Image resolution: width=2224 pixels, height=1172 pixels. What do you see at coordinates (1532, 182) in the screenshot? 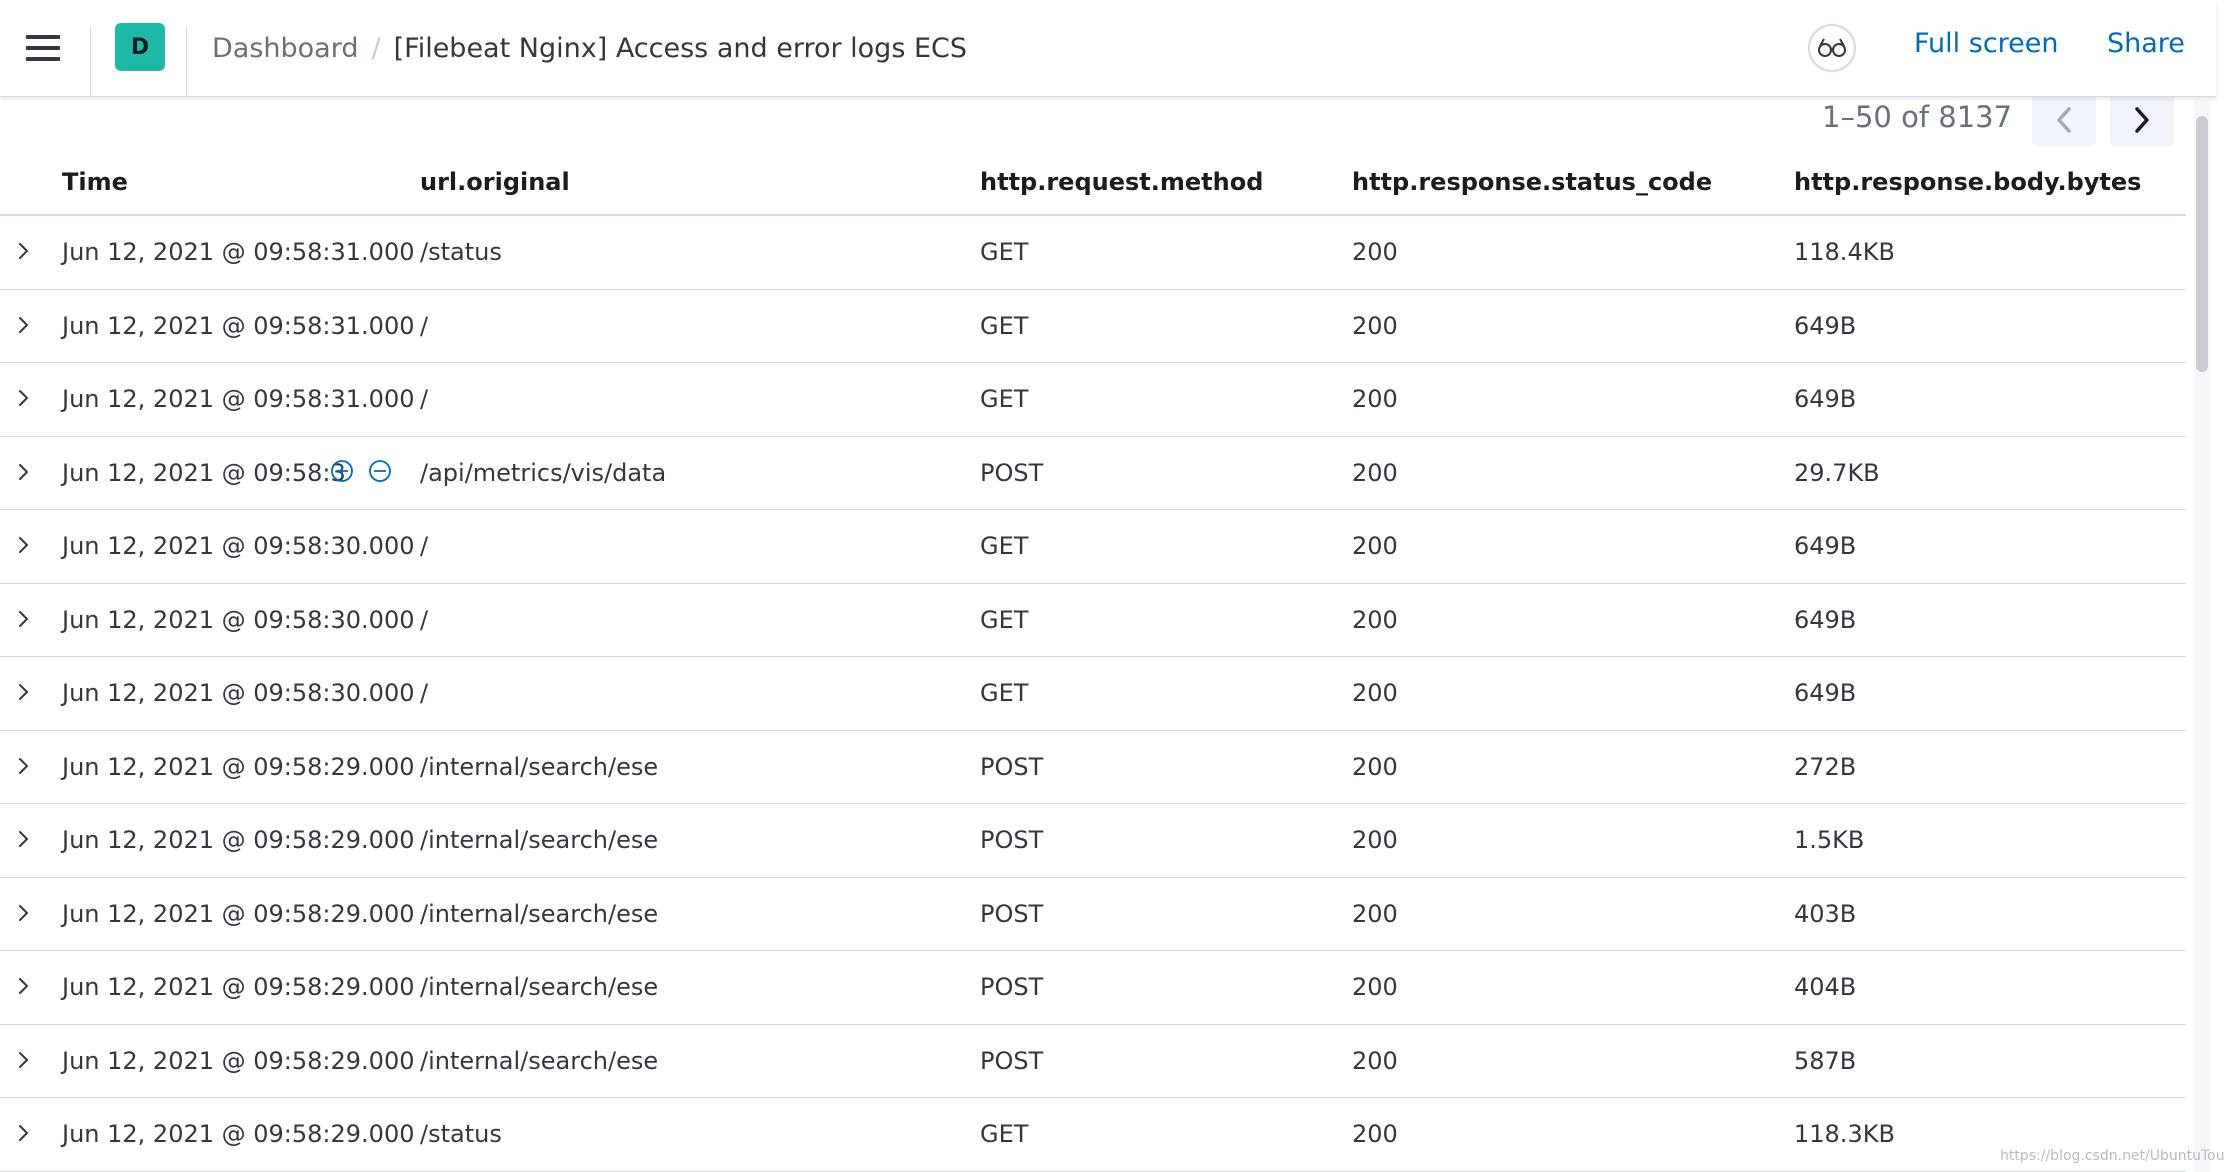
I see `column-header-http-response-status-code: http.response.status_code` at bounding box center [1532, 182].